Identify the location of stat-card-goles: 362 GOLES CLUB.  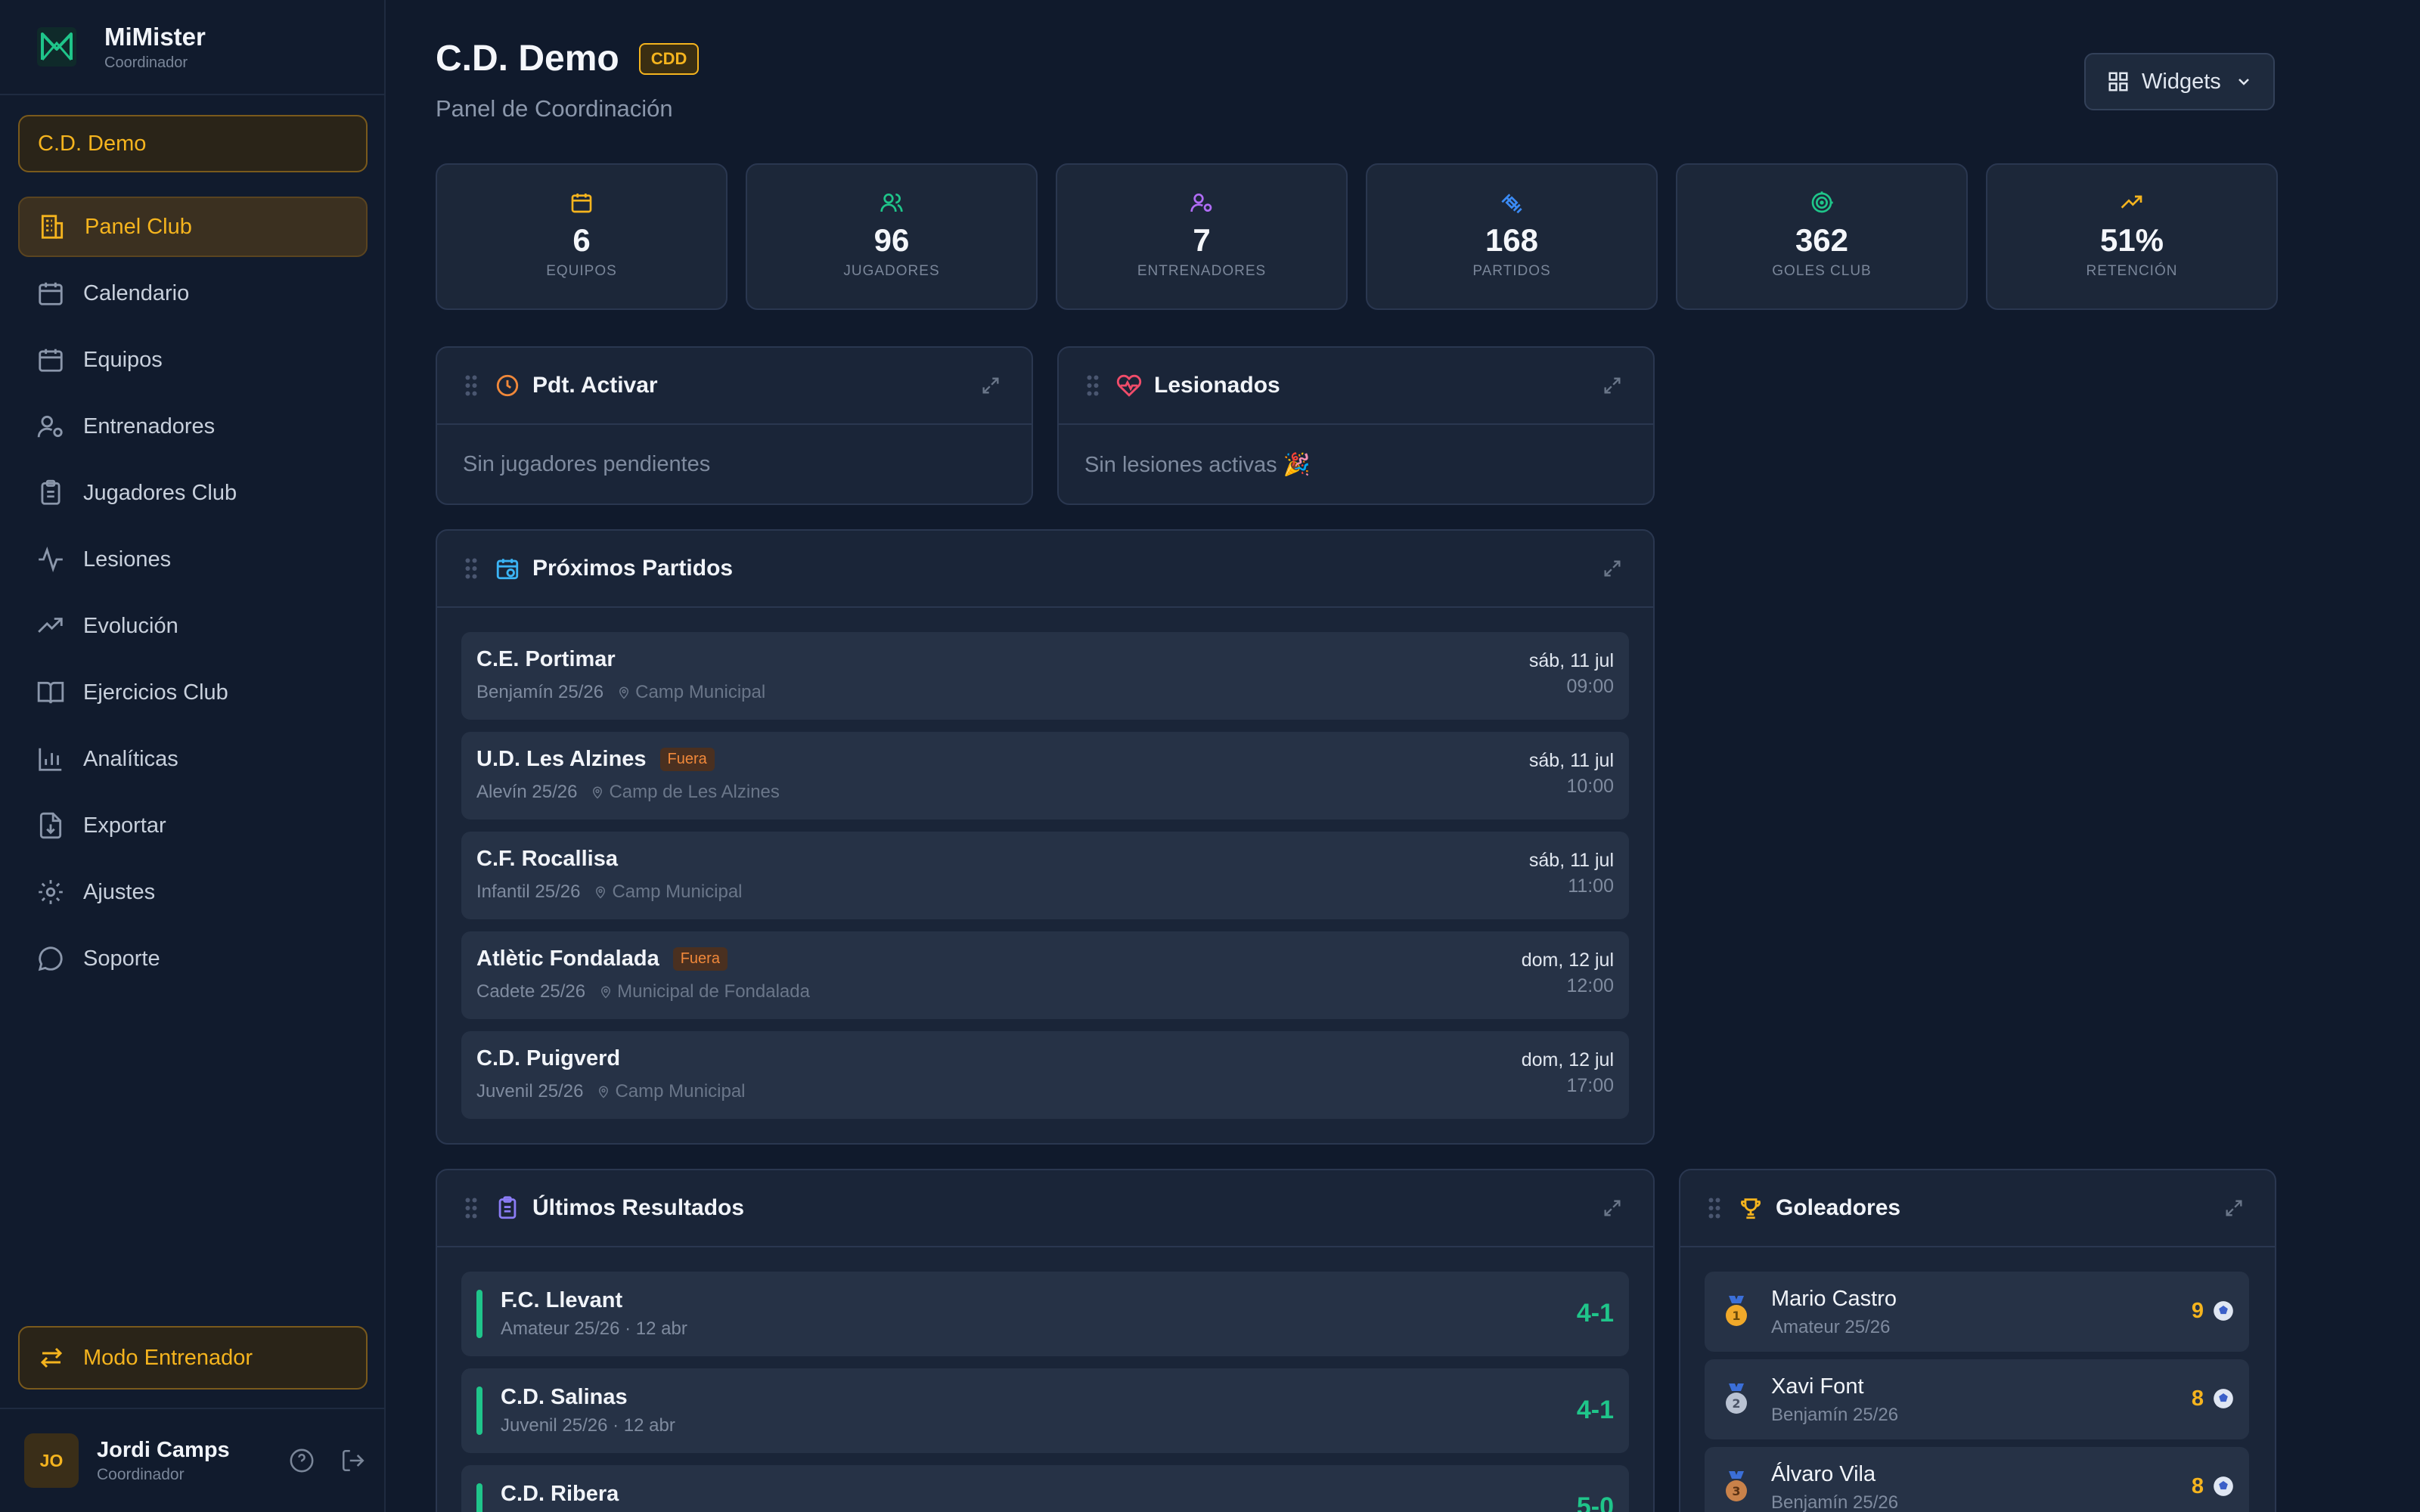
(1822, 237).